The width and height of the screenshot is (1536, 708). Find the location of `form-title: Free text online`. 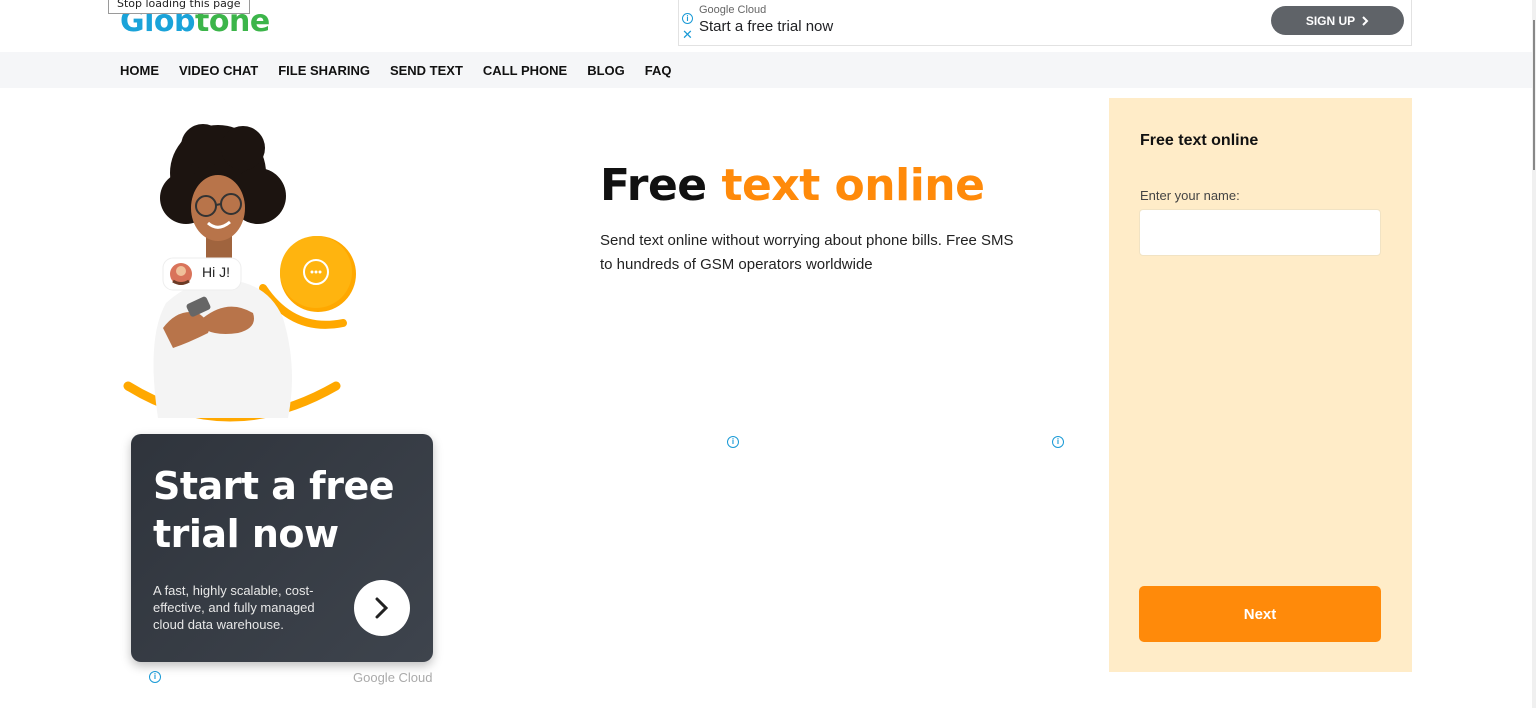

form-title: Free text online is located at coordinates (1199, 140).